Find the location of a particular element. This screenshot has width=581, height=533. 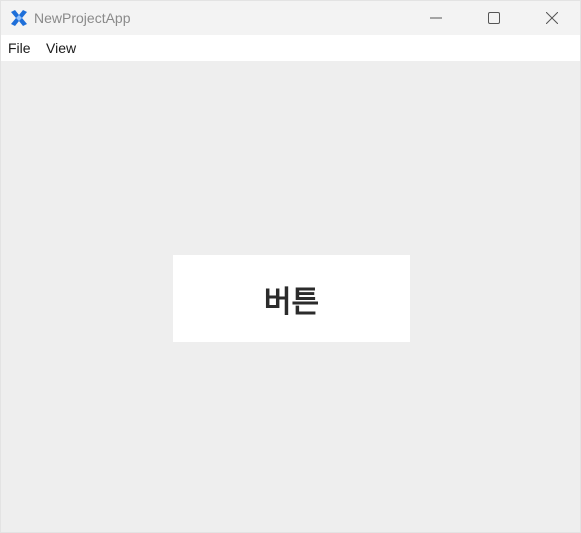

menu-item-file: File is located at coordinates (19, 48).